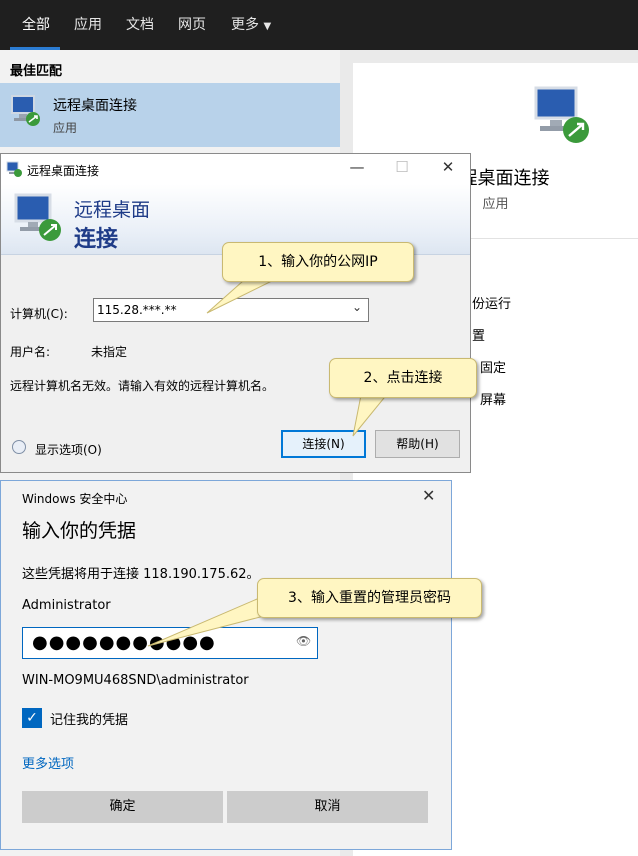 The height and width of the screenshot is (856, 638). Describe the element at coordinates (369, 598) in the screenshot. I see `callout-step3: 3、输入重置的管理员密码` at that location.